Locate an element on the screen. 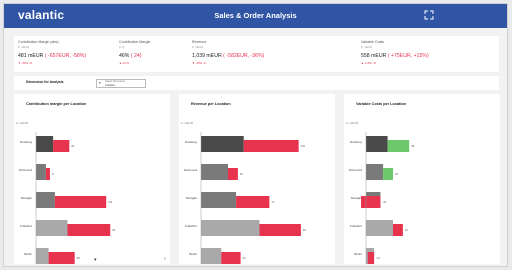 The height and width of the screenshot is (270, 512). kpi-deviation: ▼ -36% -% is located at coordinates (199, 63).